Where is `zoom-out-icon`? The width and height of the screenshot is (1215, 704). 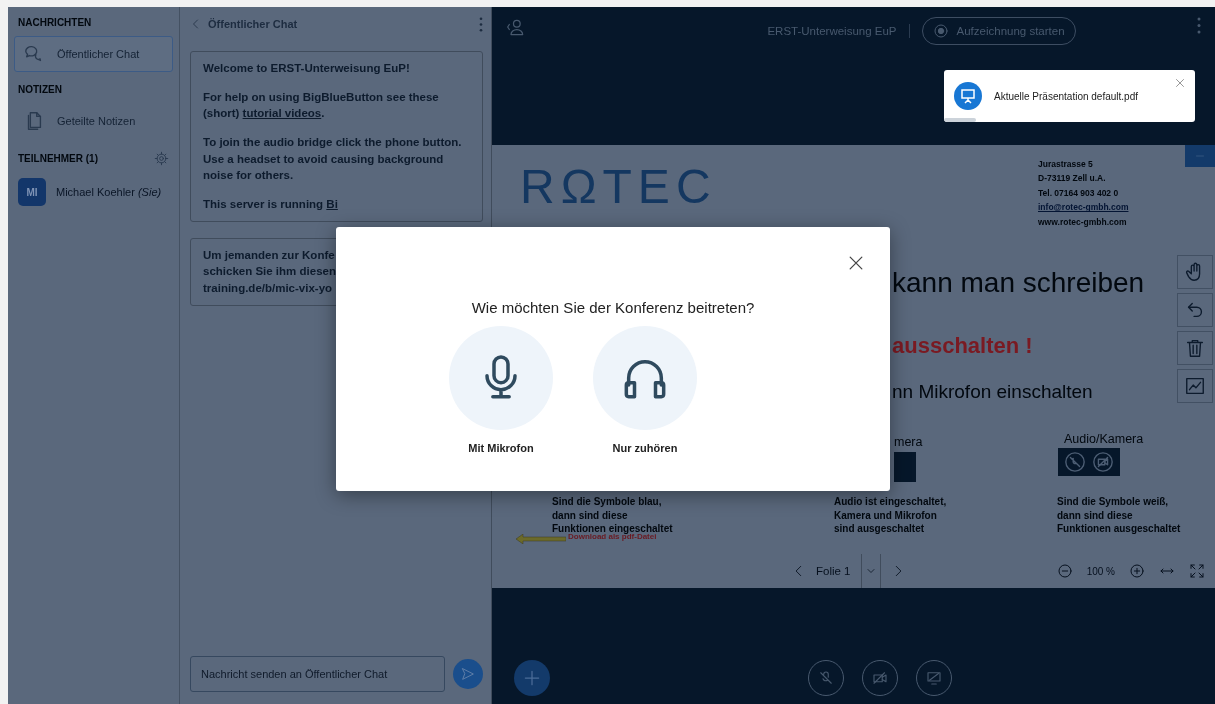
zoom-out-icon is located at coordinates (1064, 571).